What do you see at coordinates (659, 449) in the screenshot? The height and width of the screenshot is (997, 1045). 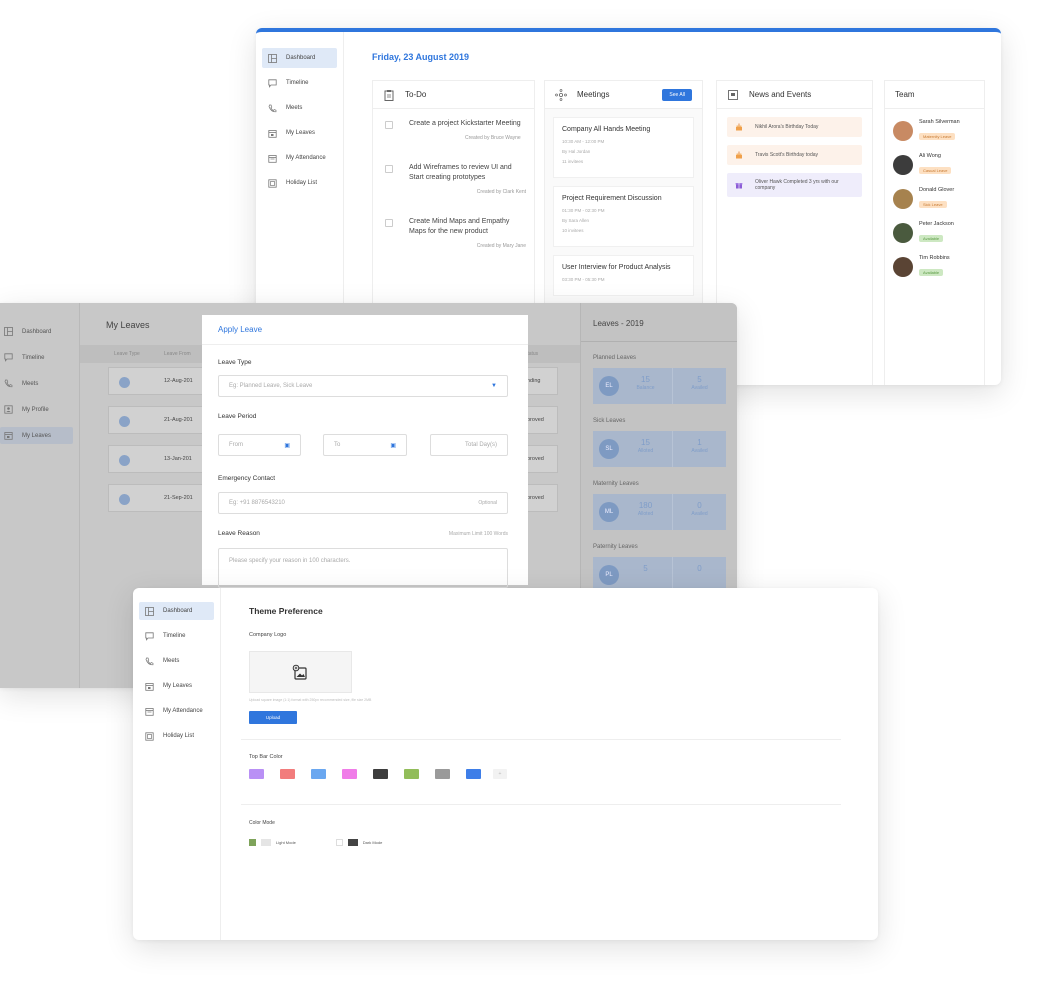 I see `leave-balance-box: SL 15 Alloted 1 Availed` at bounding box center [659, 449].